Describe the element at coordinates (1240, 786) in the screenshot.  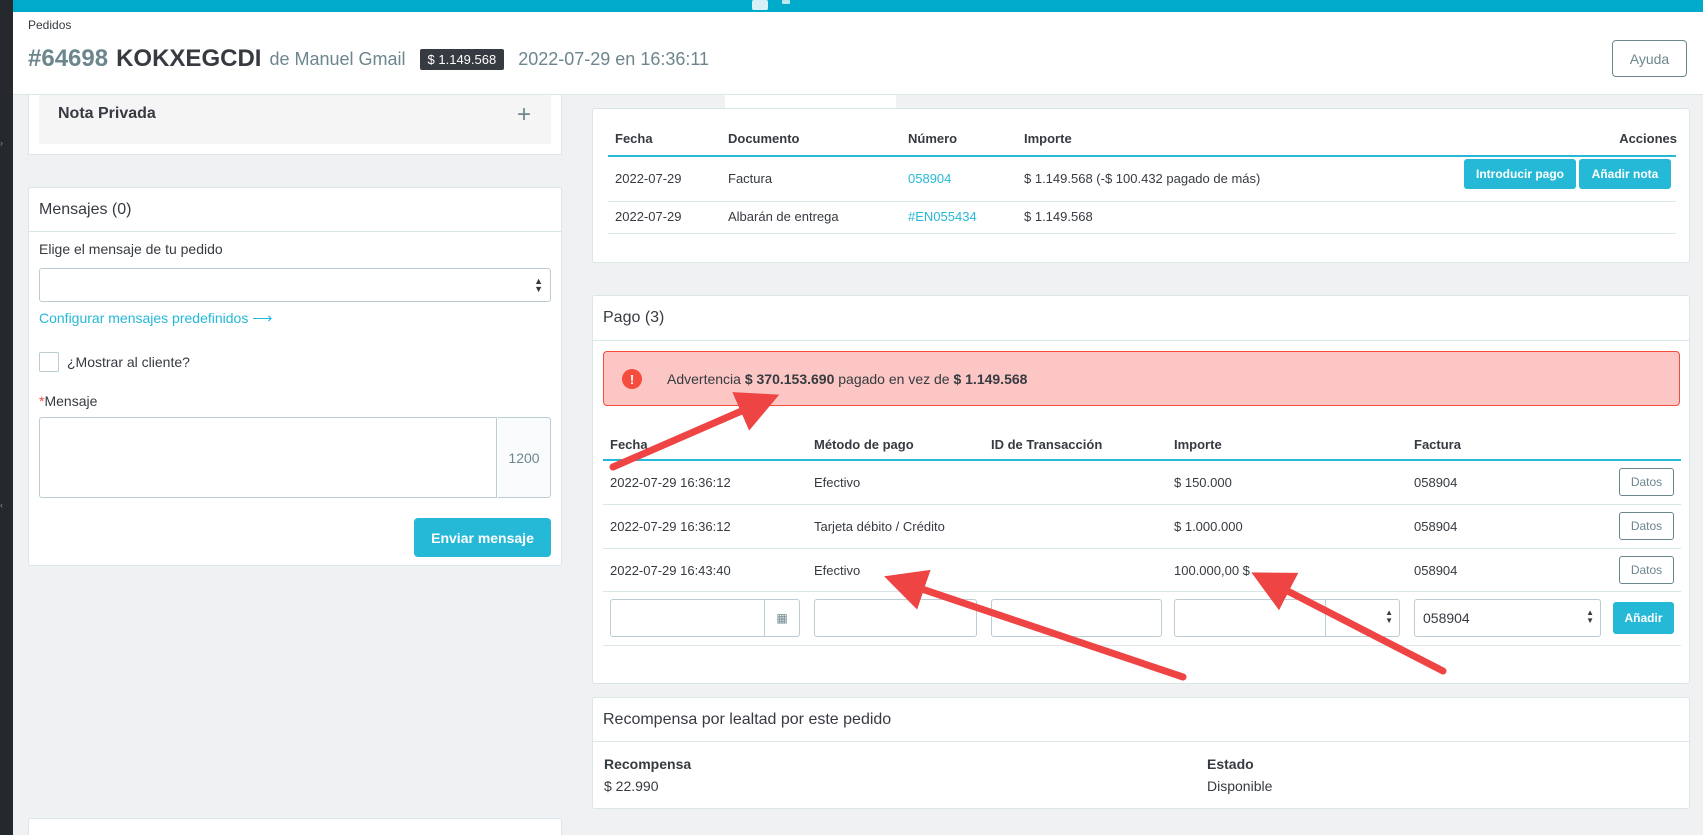
I see `status-value: Disponible` at that location.